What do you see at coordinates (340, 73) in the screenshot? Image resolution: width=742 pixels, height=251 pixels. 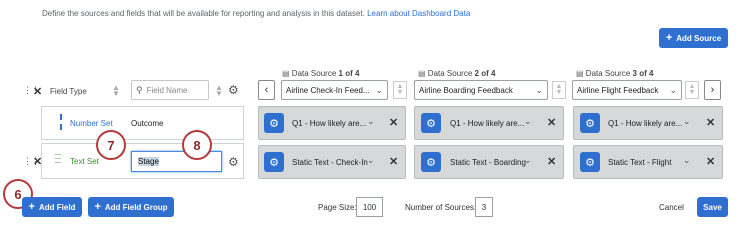 I see `data-source-number: 1` at bounding box center [340, 73].